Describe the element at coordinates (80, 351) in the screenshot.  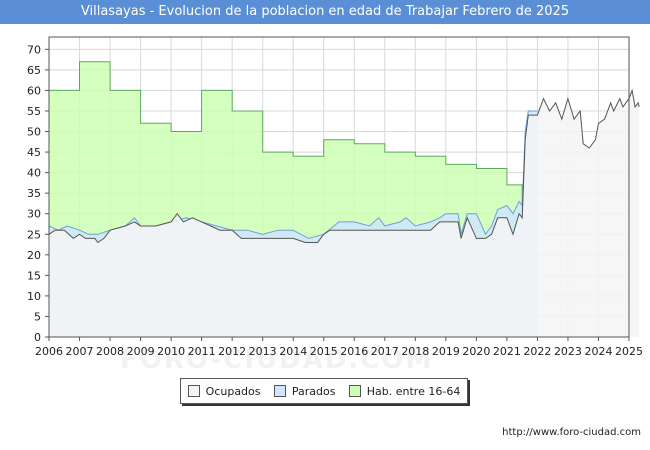
I see `x-tick-label: 2007` at that location.